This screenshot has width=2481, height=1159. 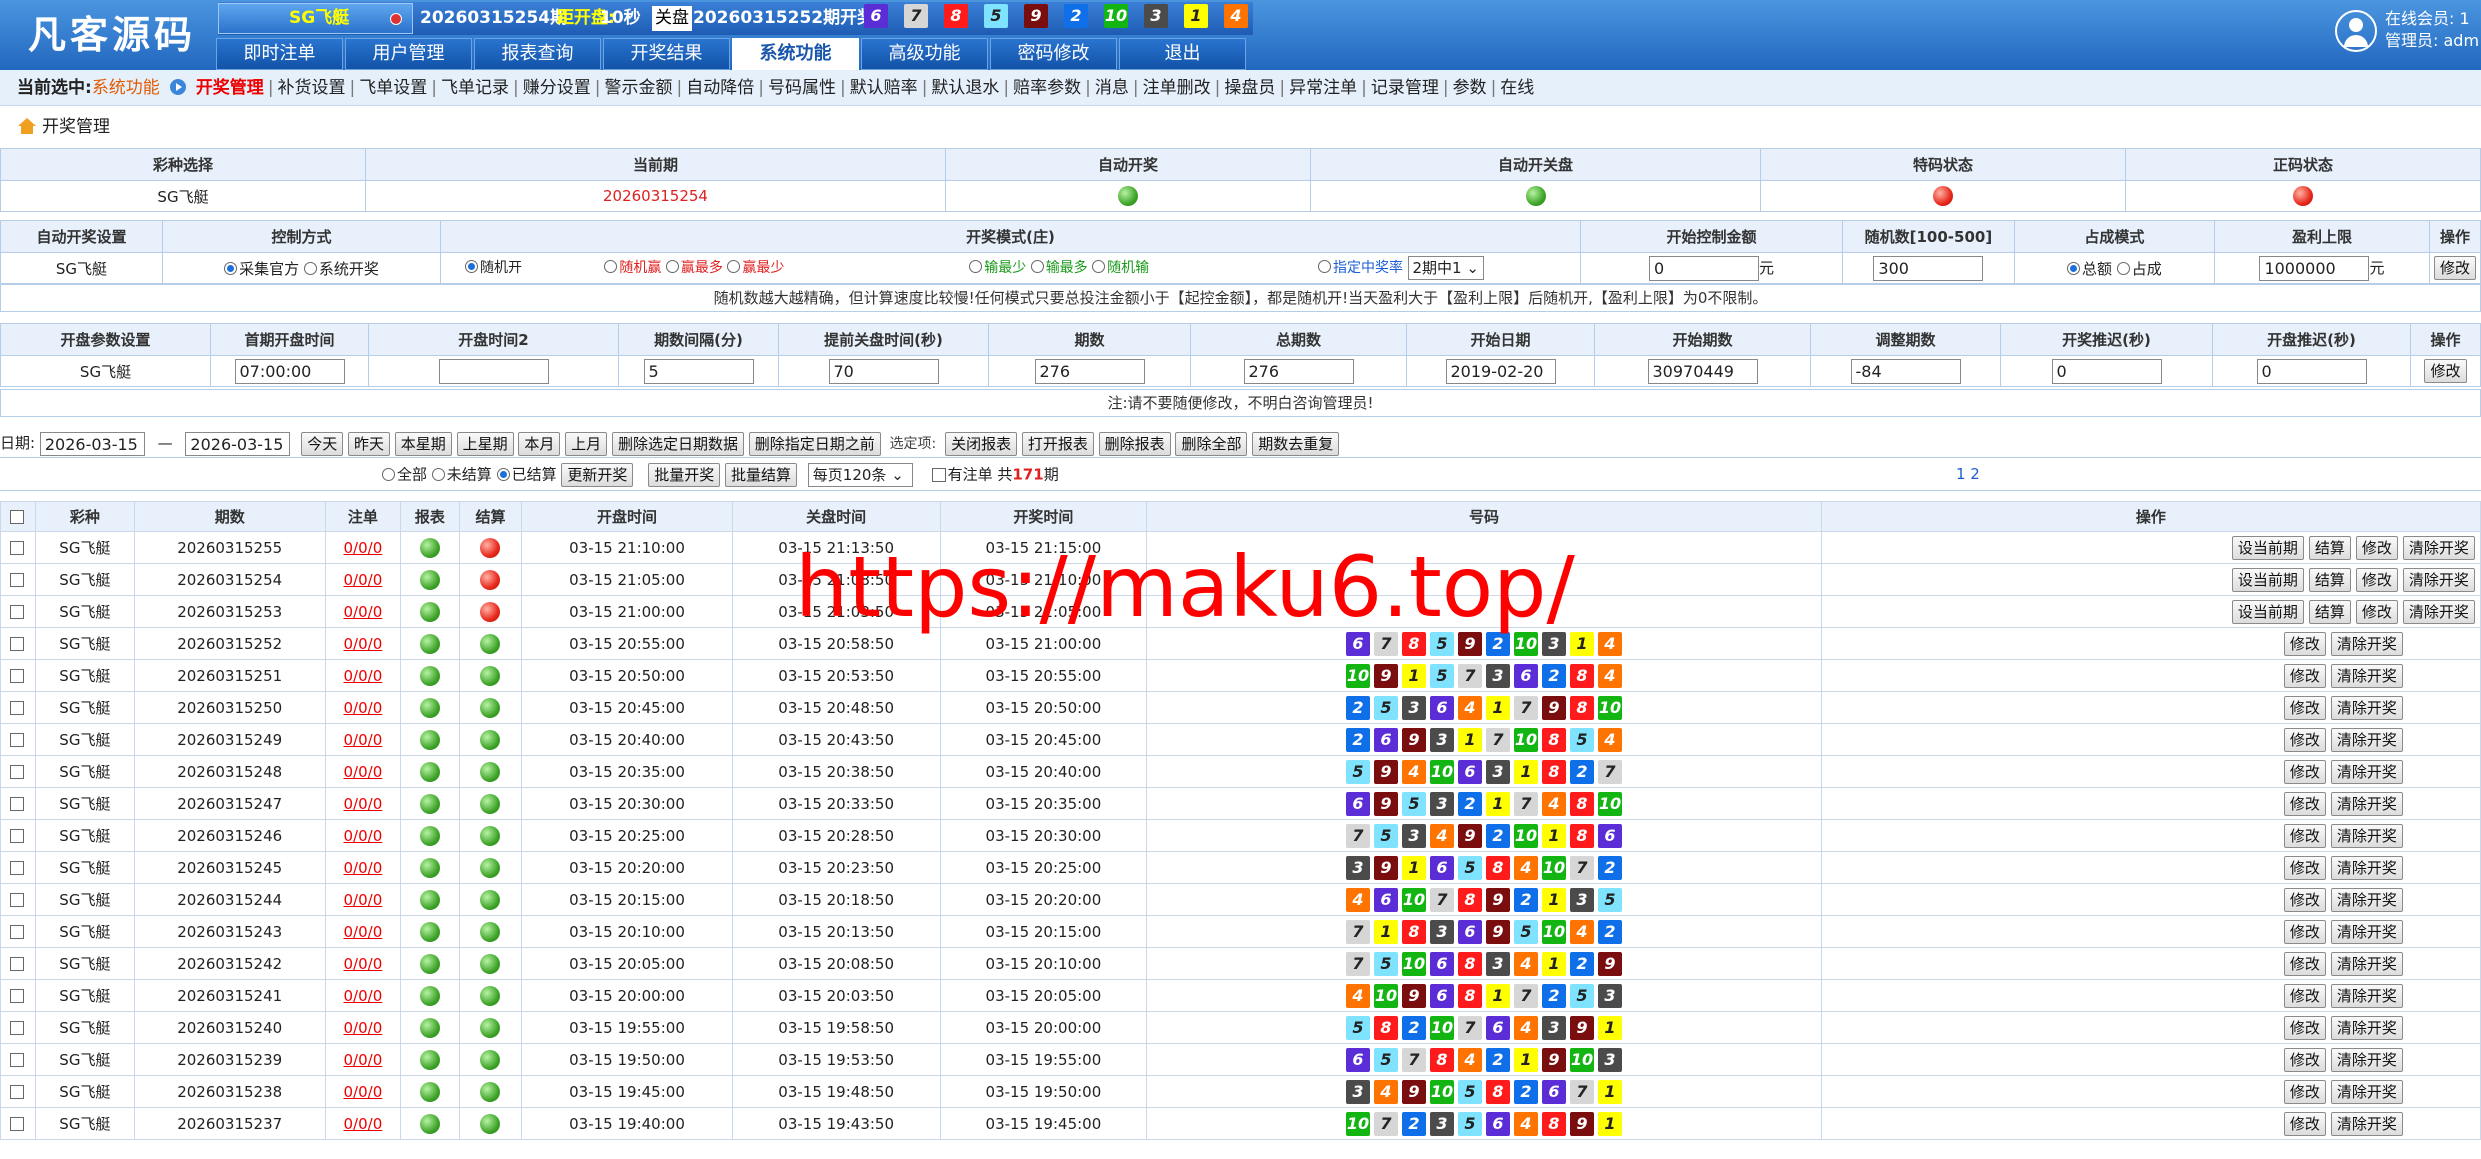 What do you see at coordinates (1943, 196) in the screenshot?
I see `special-status-off-icon` at bounding box center [1943, 196].